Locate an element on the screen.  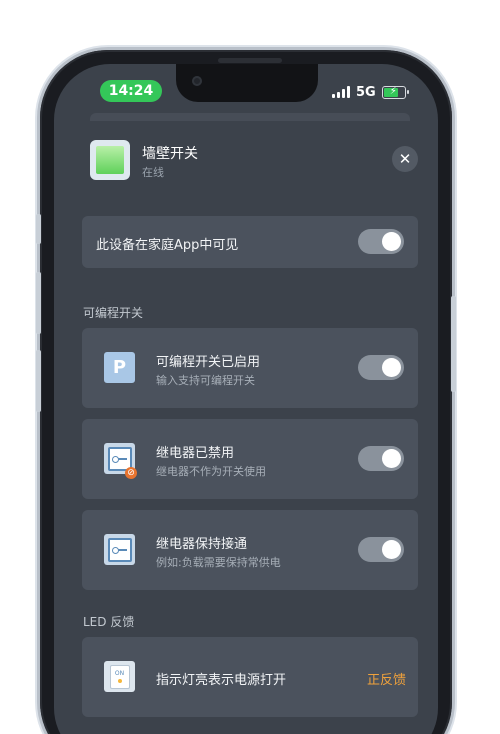
device-name: 墙壁开关 is located at coordinates (170, 154).